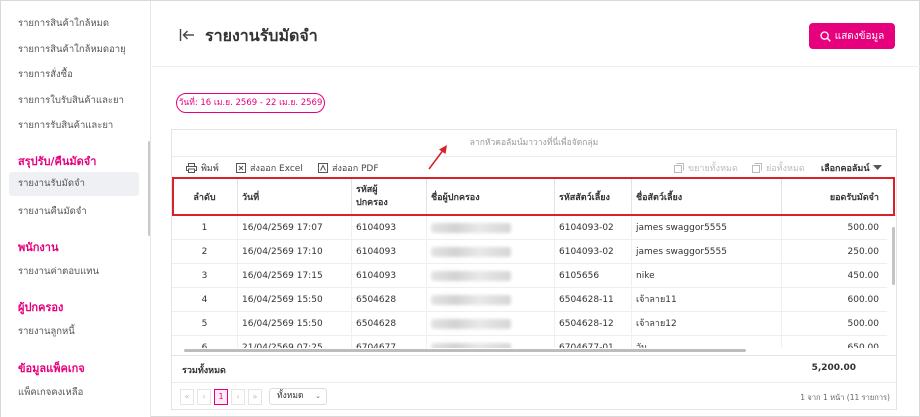 The height and width of the screenshot is (417, 920). What do you see at coordinates (593, 342) in the screenshot?
I see `cell-pet-code: 6704677-01` at bounding box center [593, 342].